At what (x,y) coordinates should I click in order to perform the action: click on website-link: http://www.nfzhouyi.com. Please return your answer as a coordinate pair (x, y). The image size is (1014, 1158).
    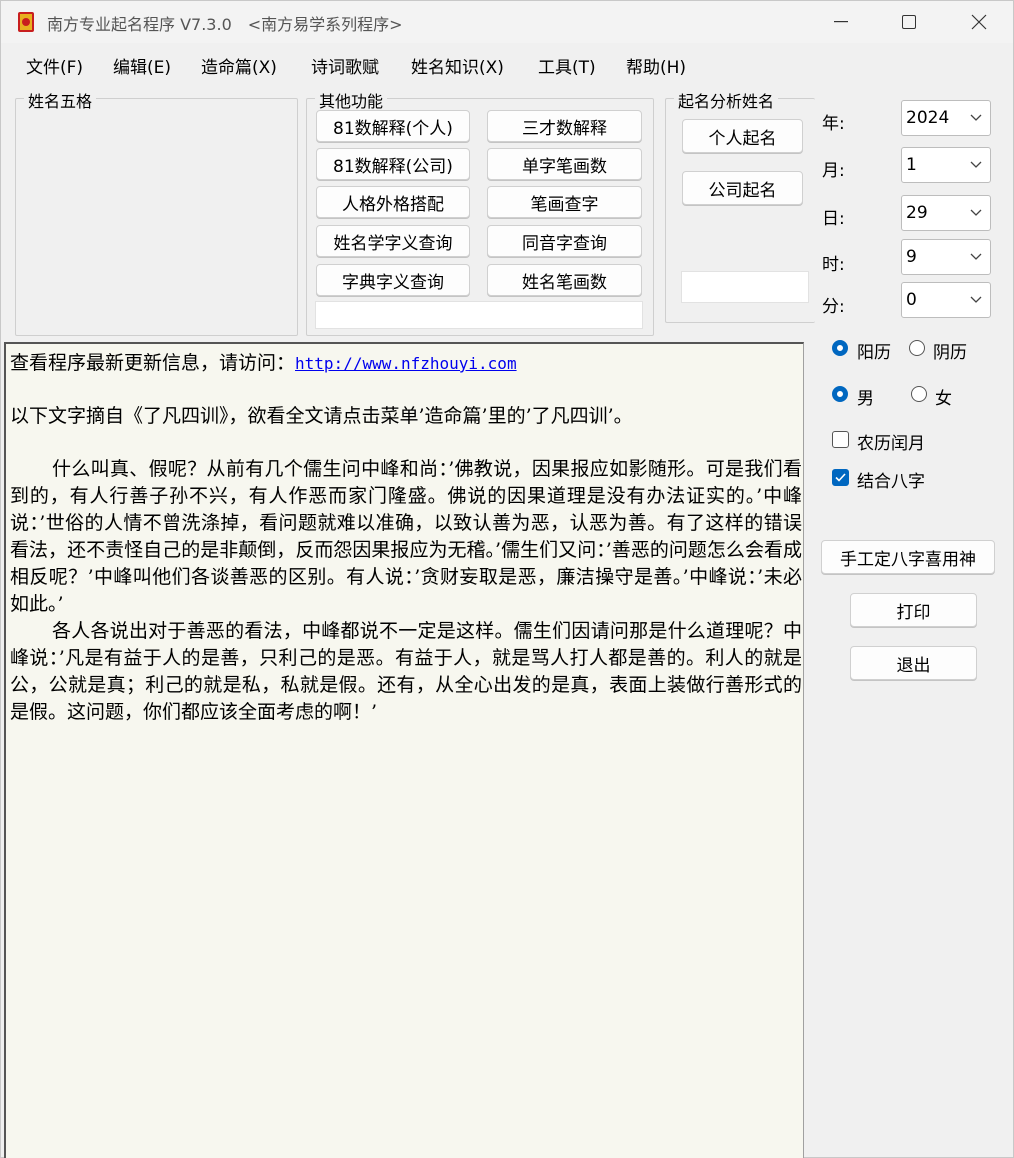
    Looking at the image, I should click on (406, 363).